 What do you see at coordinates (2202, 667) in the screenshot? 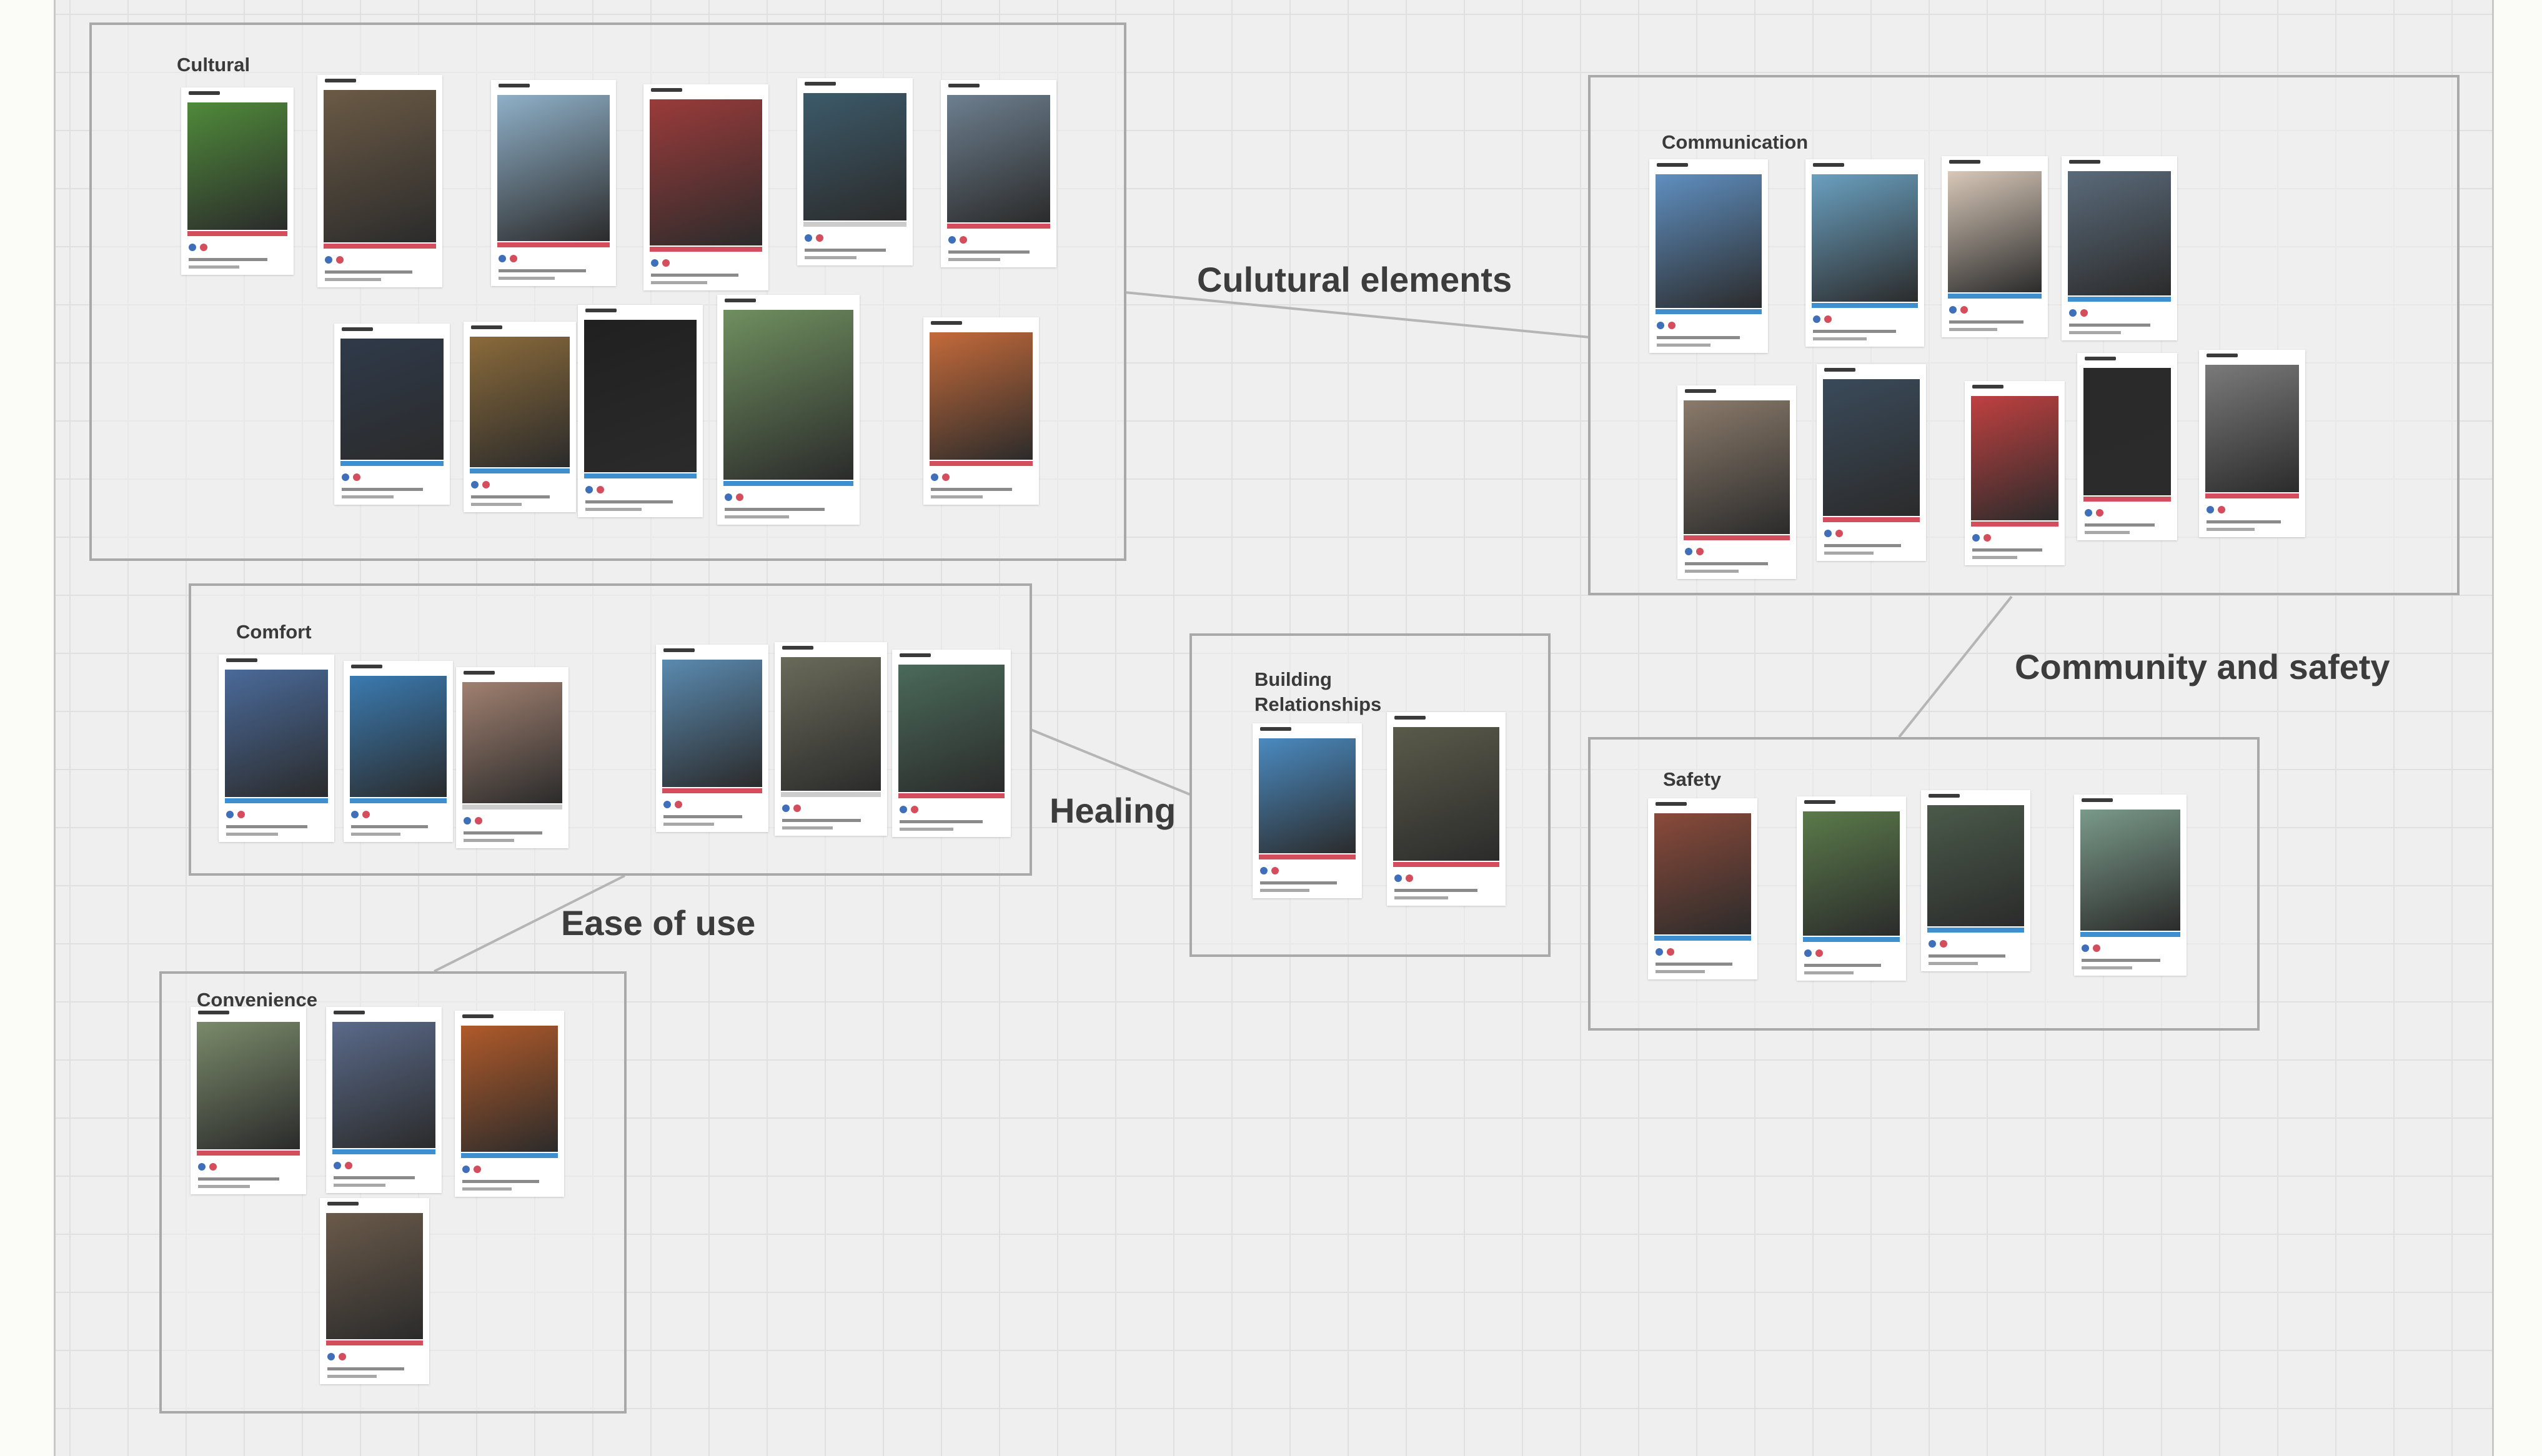
I see `theme-community-safety: Community and safety` at bounding box center [2202, 667].